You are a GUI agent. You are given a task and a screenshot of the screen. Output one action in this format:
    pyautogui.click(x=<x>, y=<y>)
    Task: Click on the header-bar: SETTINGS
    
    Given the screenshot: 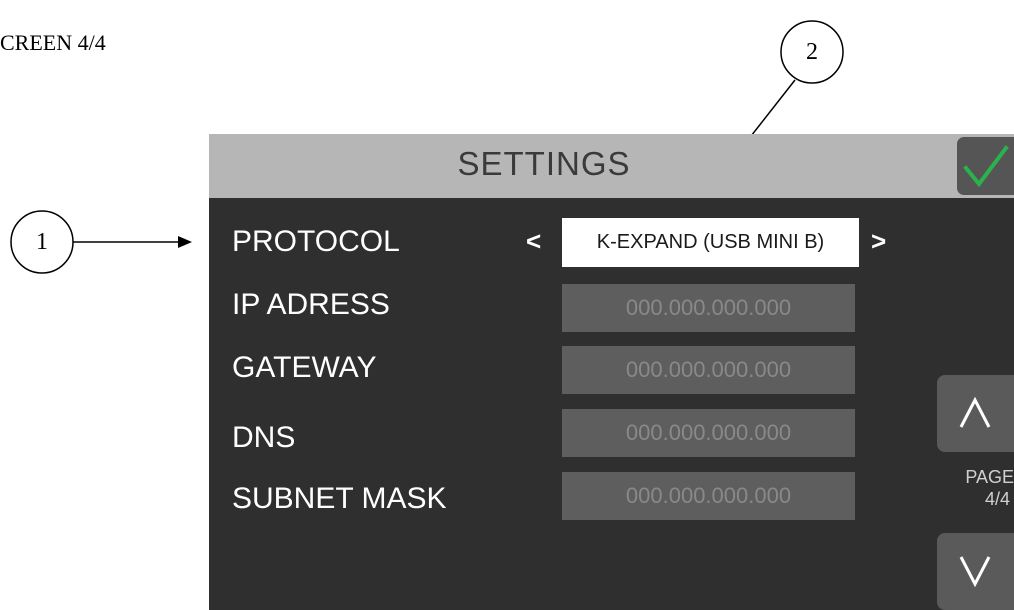 What is the action you would take?
    pyautogui.click(x=611, y=166)
    